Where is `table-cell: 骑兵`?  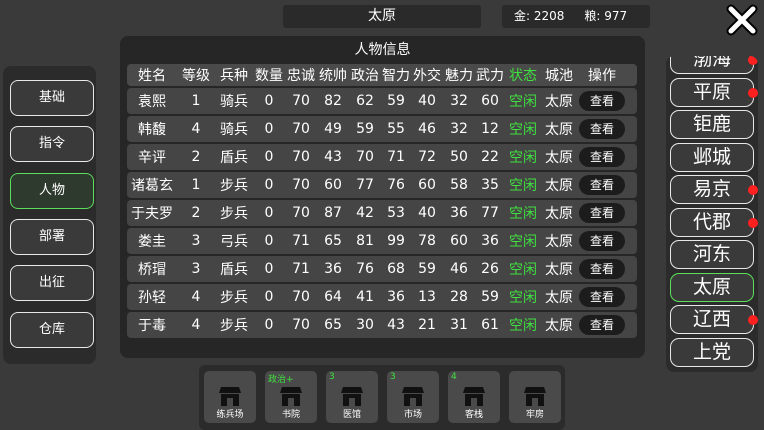 table-cell: 骑兵 is located at coordinates (234, 130).